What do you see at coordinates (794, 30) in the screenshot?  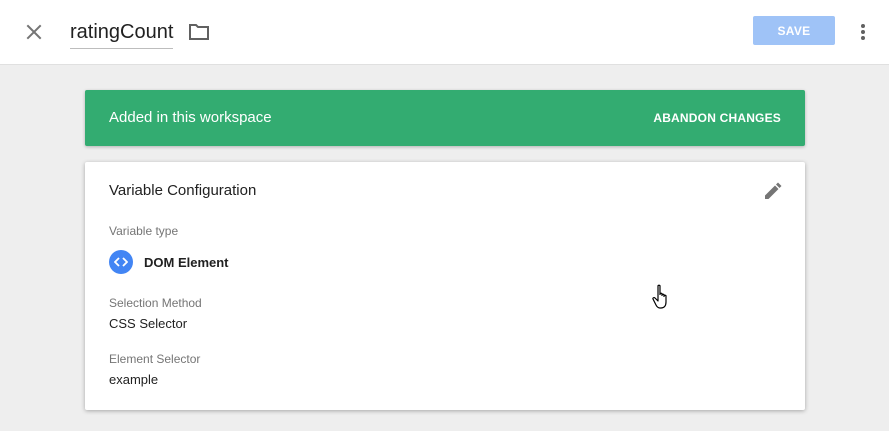 I see `save-button: SAVE` at bounding box center [794, 30].